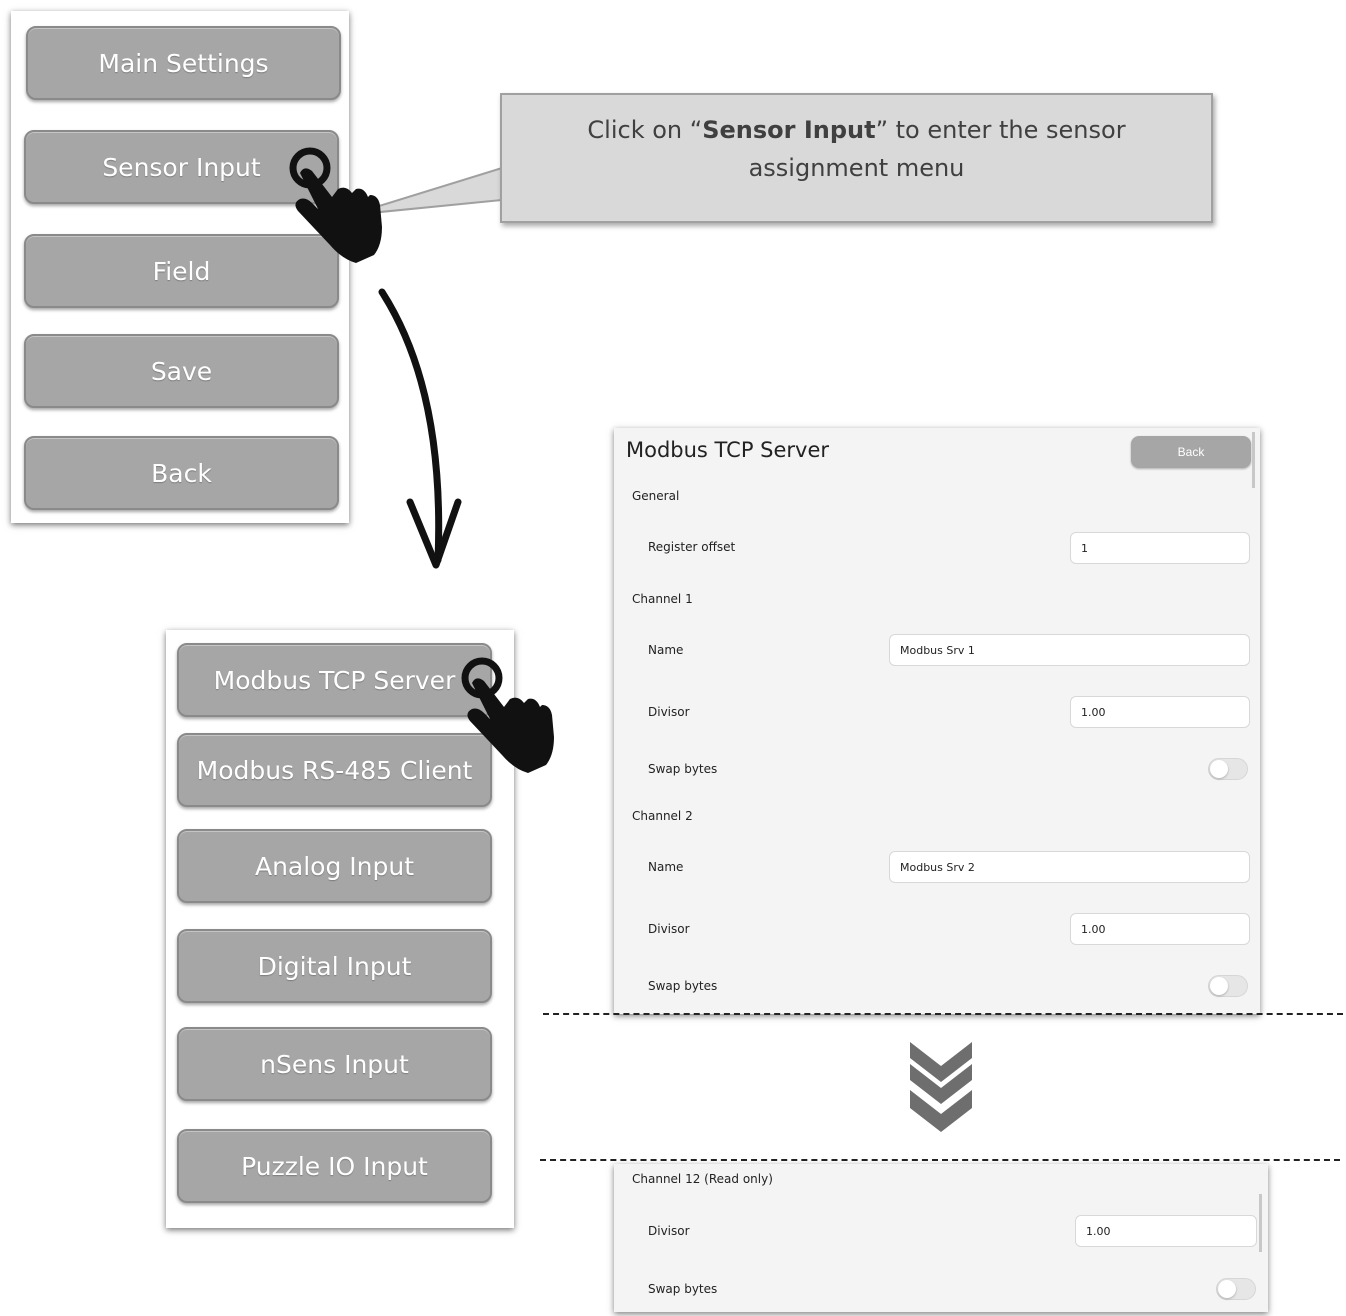 Image resolution: width=1346 pixels, height=1316 pixels. Describe the element at coordinates (1160, 929) in the screenshot. I see `channel-2-divisor-input: 1.00` at that location.